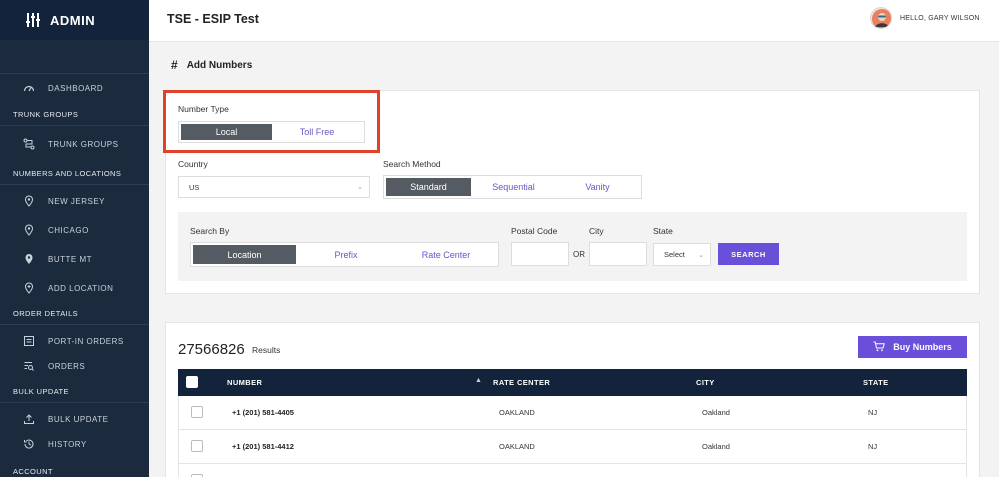 The image size is (999, 477). Describe the element at coordinates (244, 254) in the screenshot. I see `search-by-option-location: Location` at that location.